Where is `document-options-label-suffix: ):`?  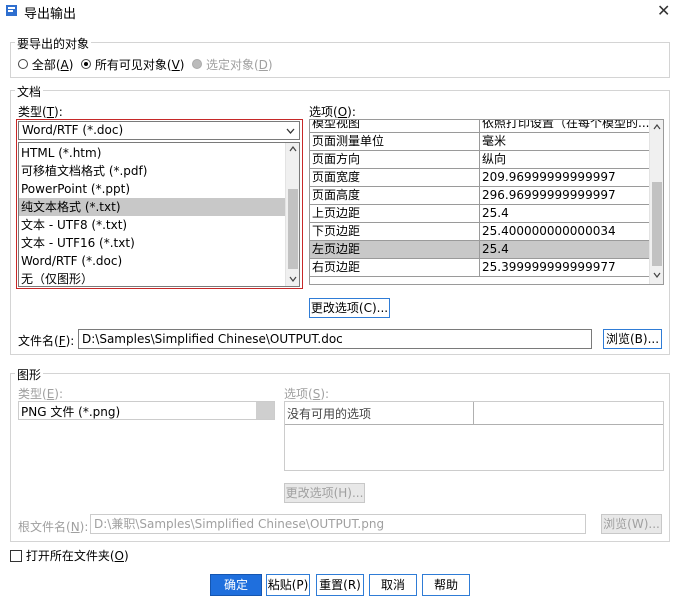
document-options-label-suffix: ): is located at coordinates (351, 112).